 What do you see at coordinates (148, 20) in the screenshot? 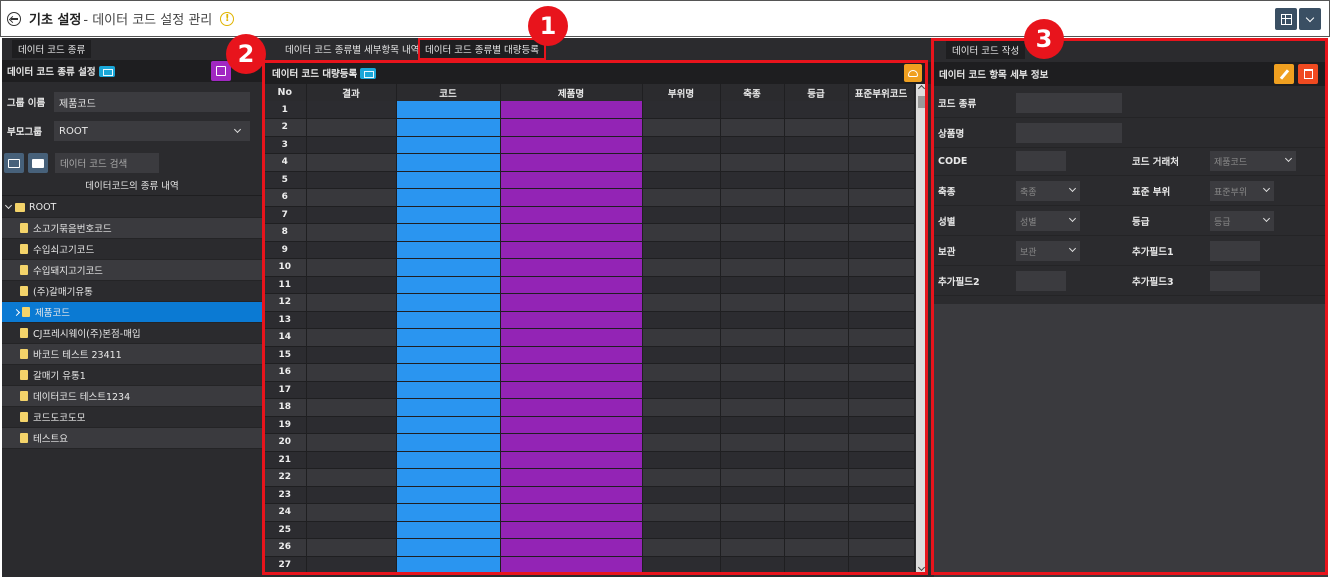
I see `page-subtitle: - 데이터 코드 설정 관리` at bounding box center [148, 20].